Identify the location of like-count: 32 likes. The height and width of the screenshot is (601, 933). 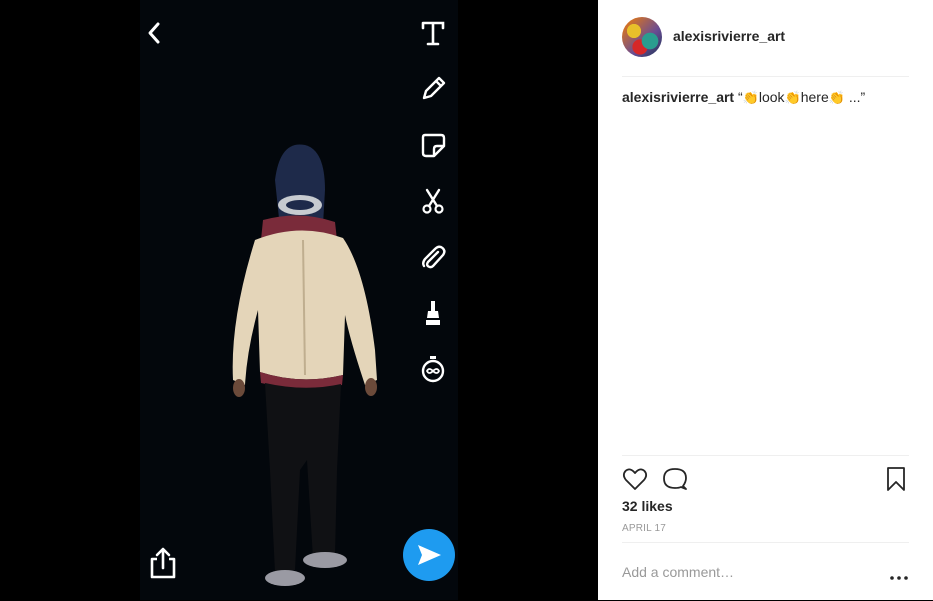
(647, 506).